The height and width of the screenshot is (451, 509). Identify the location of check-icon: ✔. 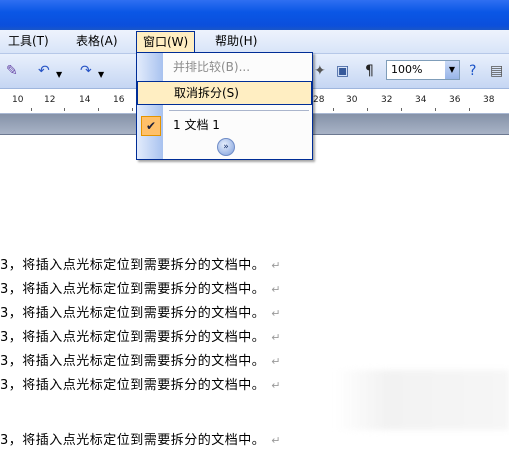
(151, 126).